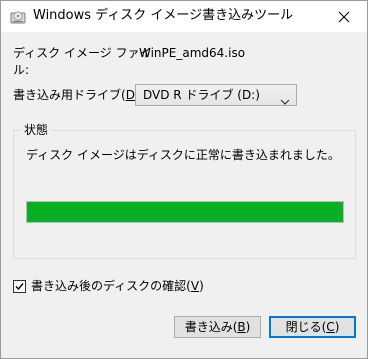 The height and width of the screenshot is (359, 368). Describe the element at coordinates (248, 327) in the screenshot. I see `burn-label-suffix: )` at that location.